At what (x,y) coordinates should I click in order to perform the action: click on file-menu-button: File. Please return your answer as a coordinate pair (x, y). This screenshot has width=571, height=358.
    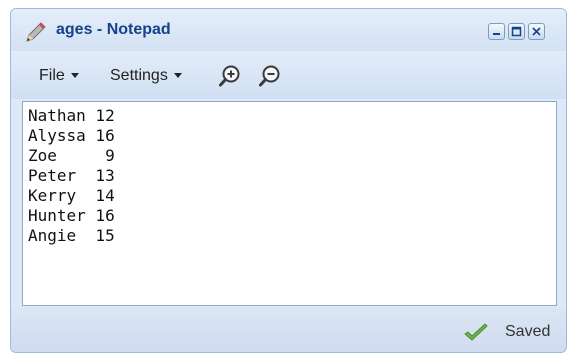
    Looking at the image, I should click on (59, 76).